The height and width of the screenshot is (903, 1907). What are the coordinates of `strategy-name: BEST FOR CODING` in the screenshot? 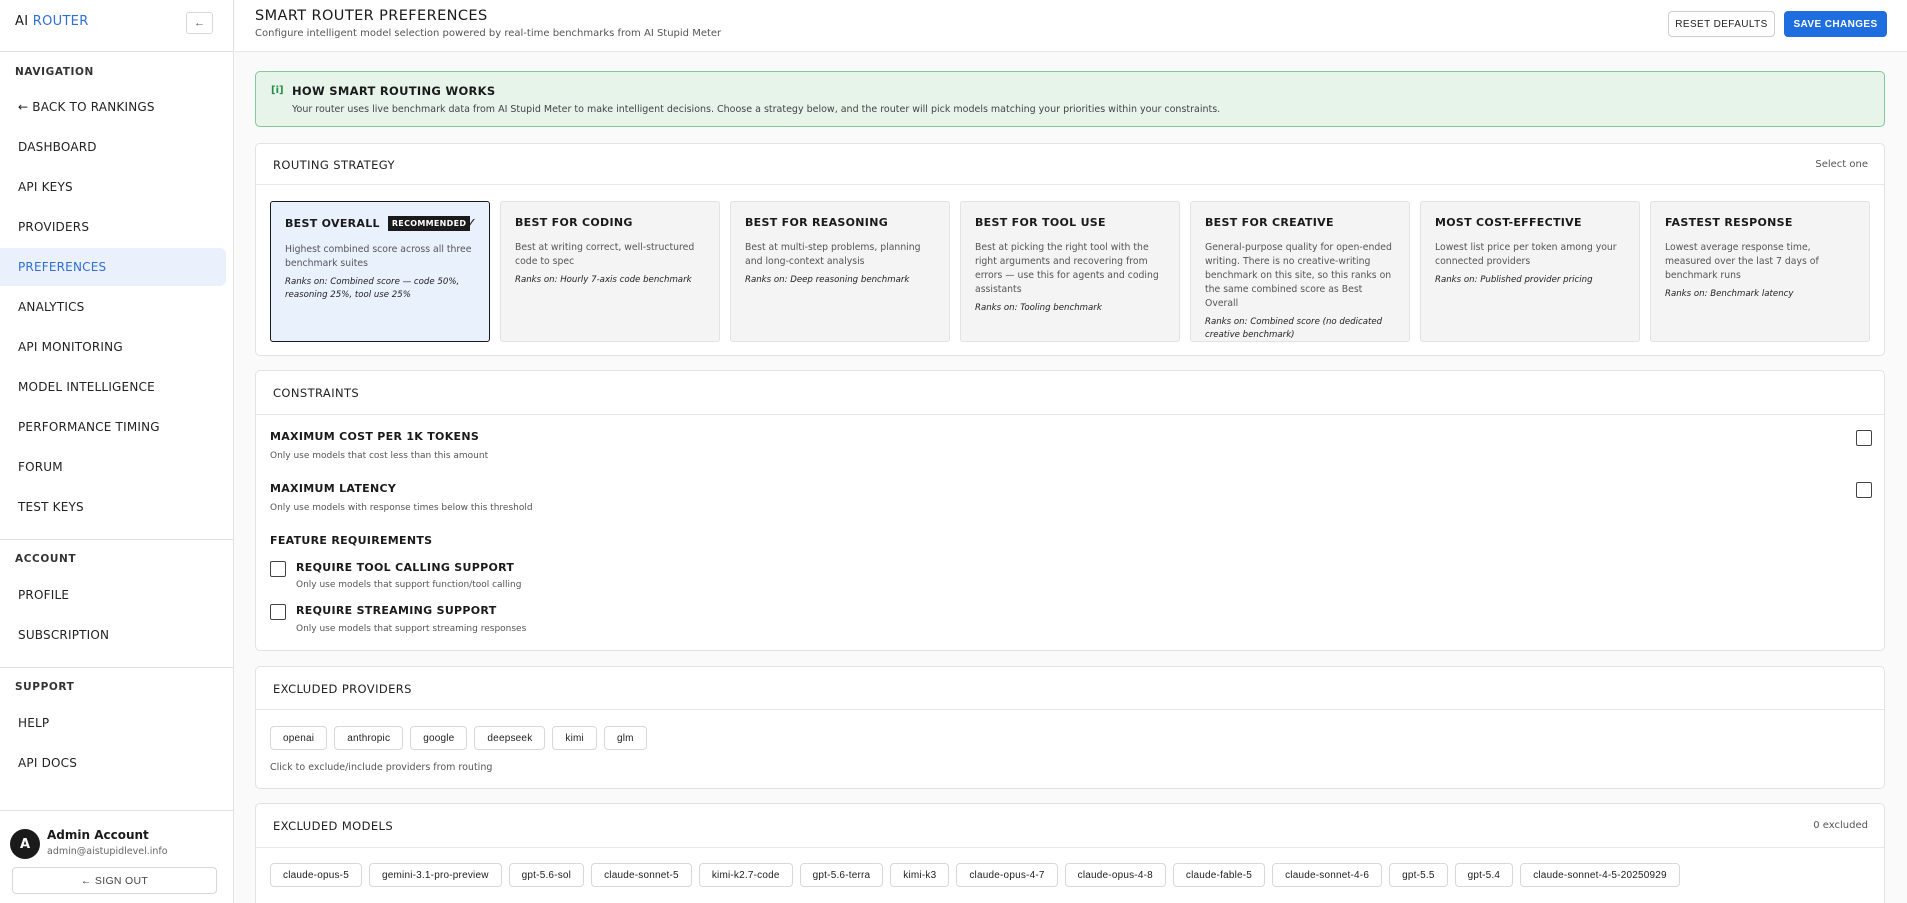 It's located at (574, 222).